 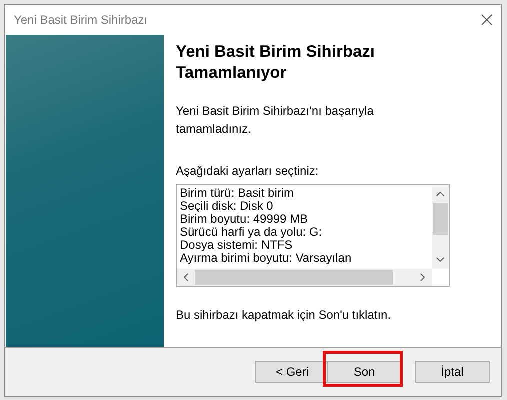 I want to click on settings-label: Aşağıdaki ayarları seçtiniz:, so click(x=248, y=171).